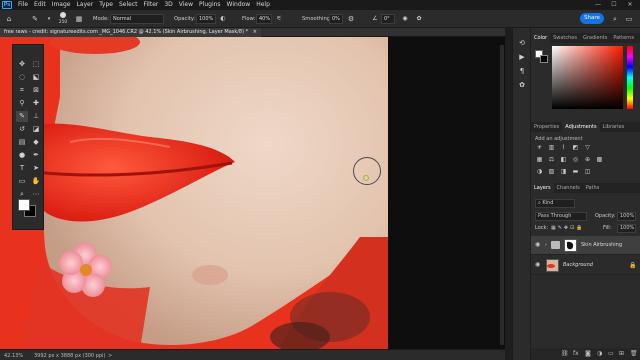 This screenshot has height=360, width=640. I want to click on history-brush-icon: ↺, so click(22, 129).